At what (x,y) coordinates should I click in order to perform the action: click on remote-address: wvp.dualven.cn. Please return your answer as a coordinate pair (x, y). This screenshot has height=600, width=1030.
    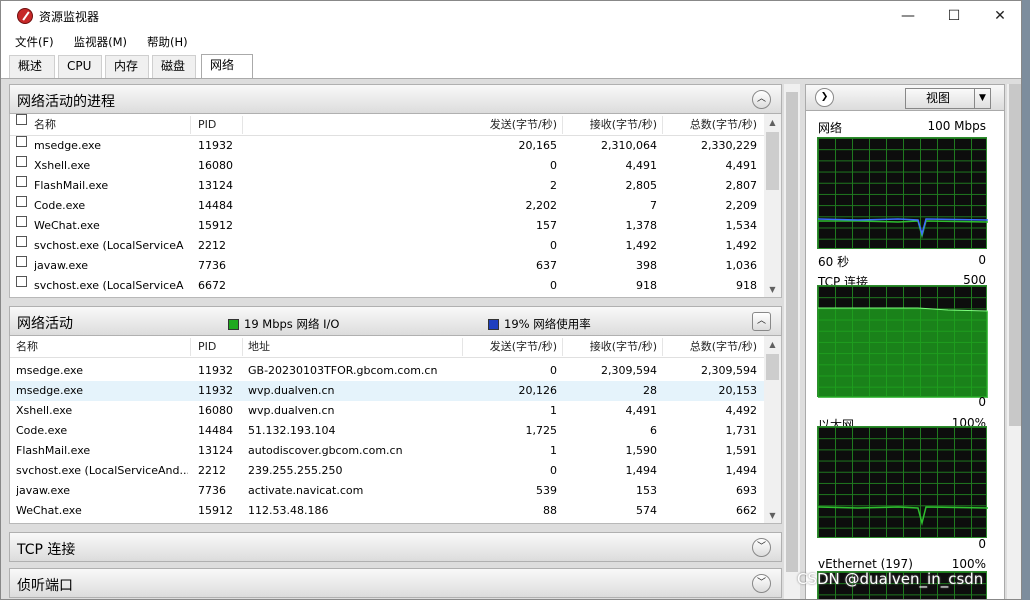
    Looking at the image, I should click on (291, 390).